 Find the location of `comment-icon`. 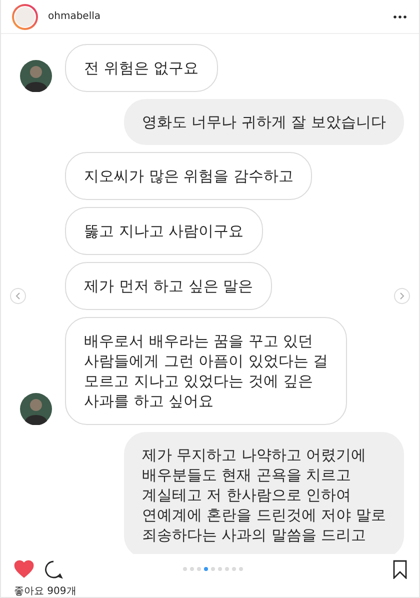

comment-icon is located at coordinates (53, 569).